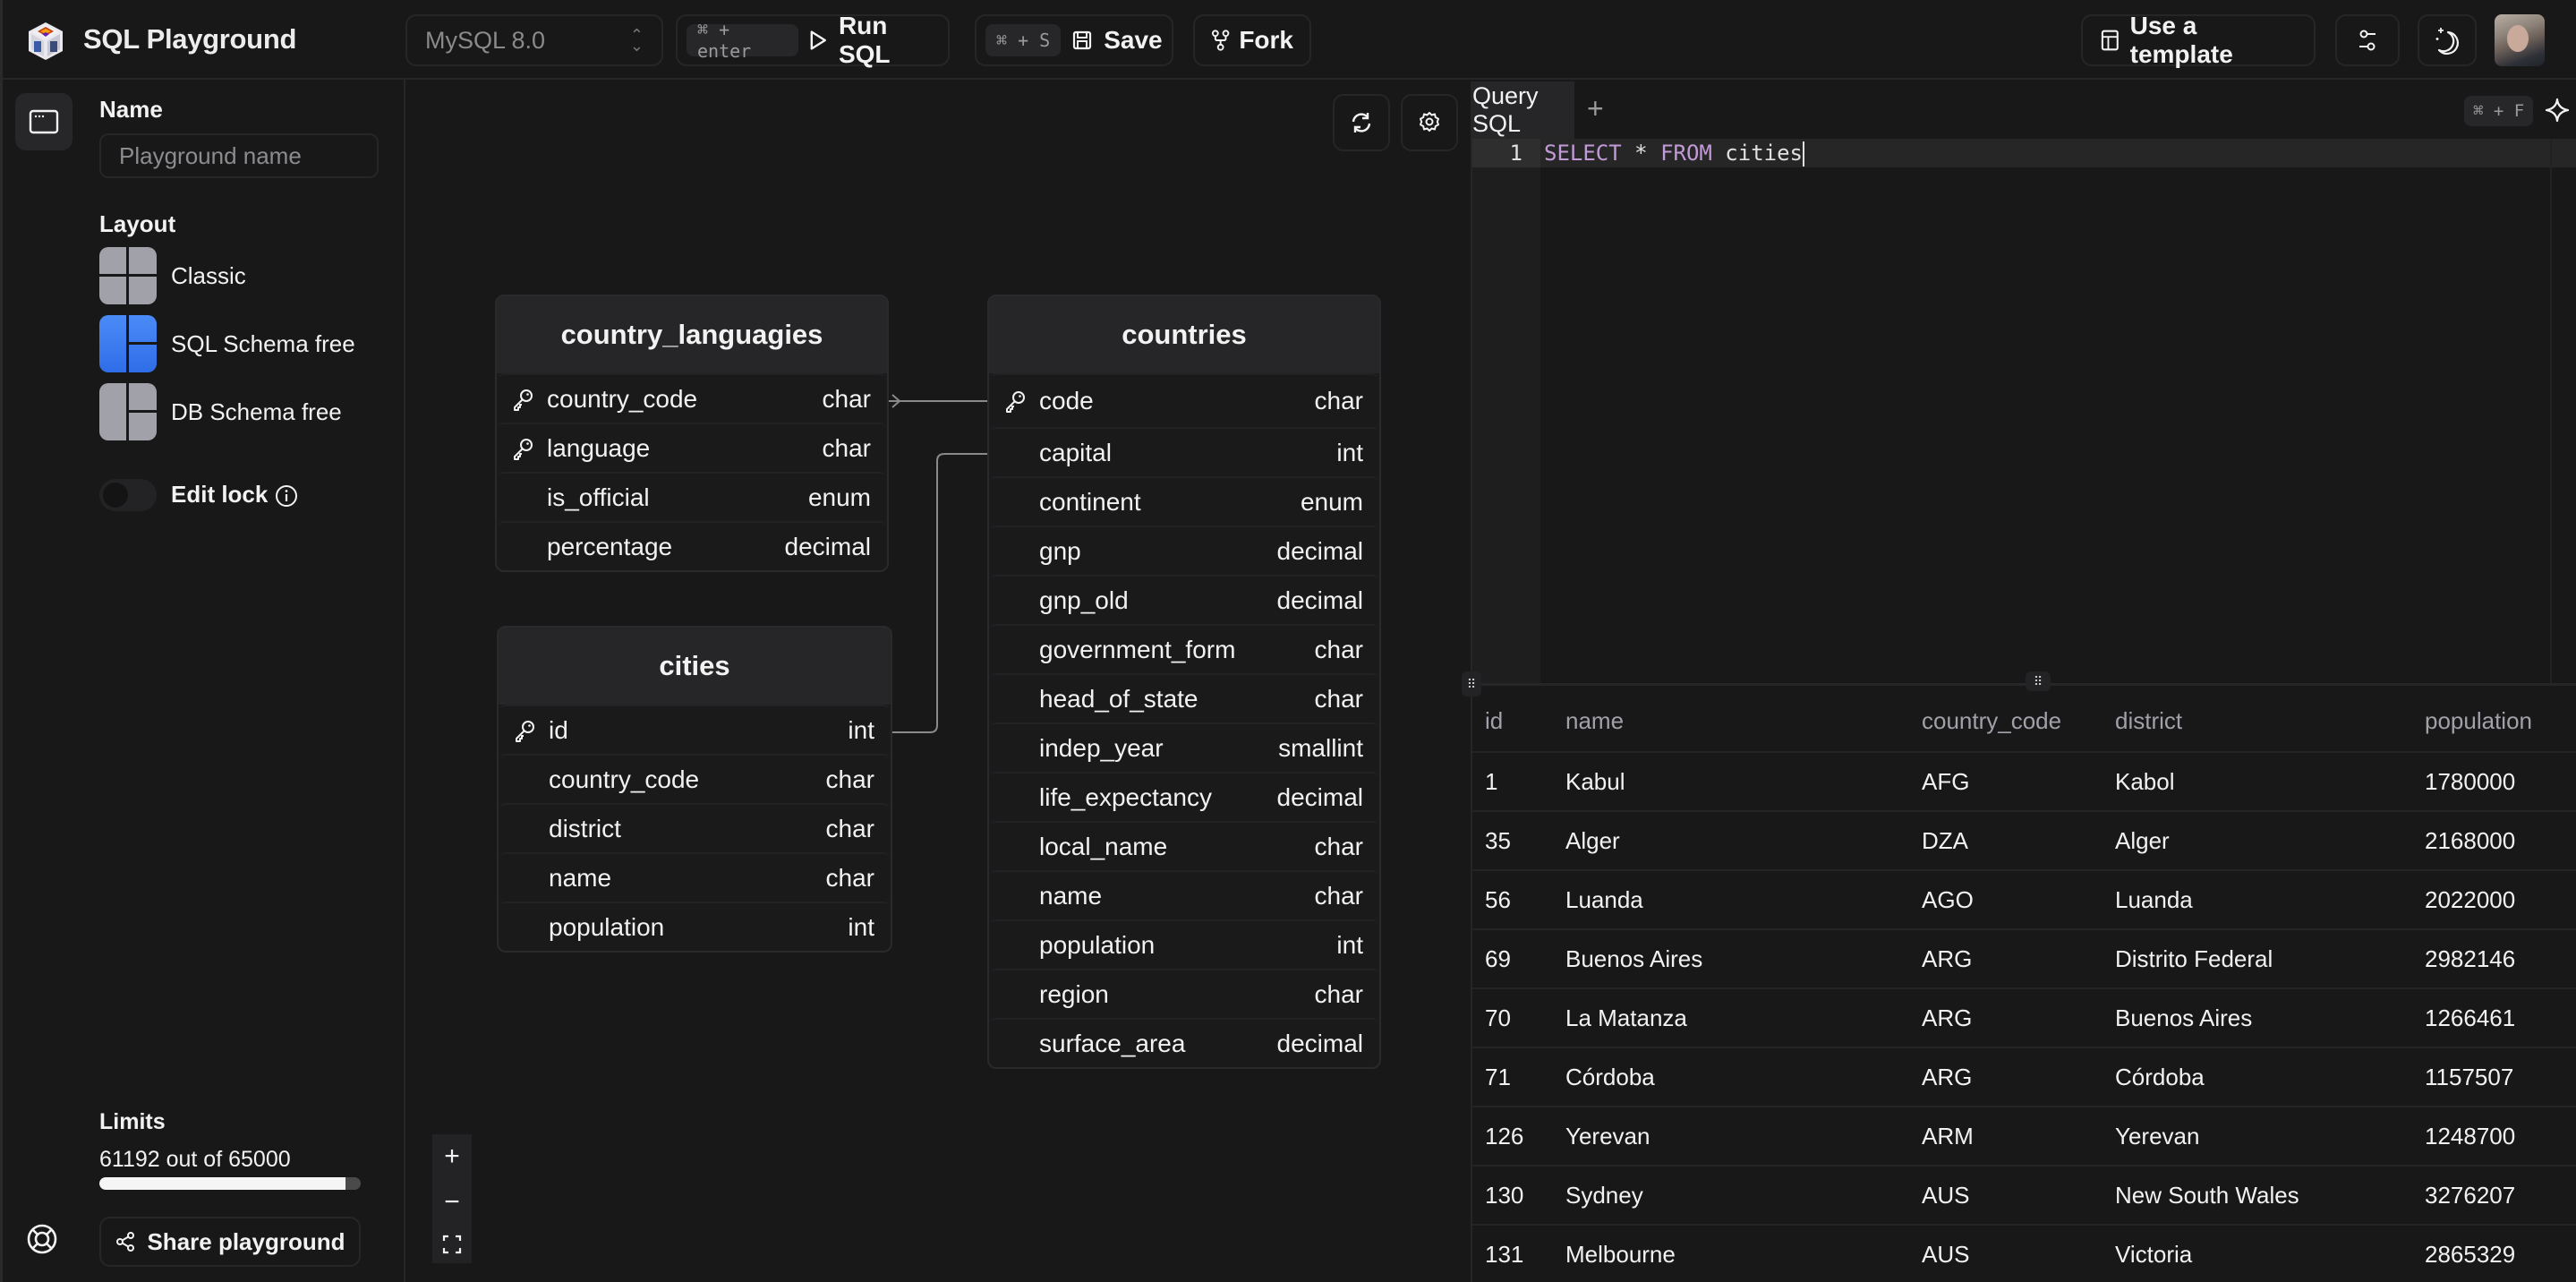  Describe the element at coordinates (692, 545) in the screenshot. I see `table-column: percentage decimal` at that location.